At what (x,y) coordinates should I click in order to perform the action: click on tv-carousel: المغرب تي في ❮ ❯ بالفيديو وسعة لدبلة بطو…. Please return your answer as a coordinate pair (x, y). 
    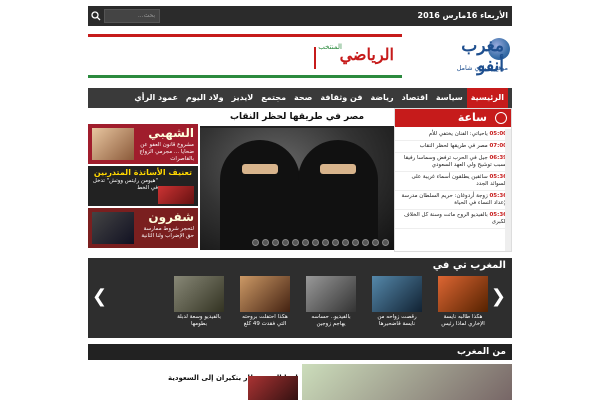
    Looking at the image, I should click on (300, 298).